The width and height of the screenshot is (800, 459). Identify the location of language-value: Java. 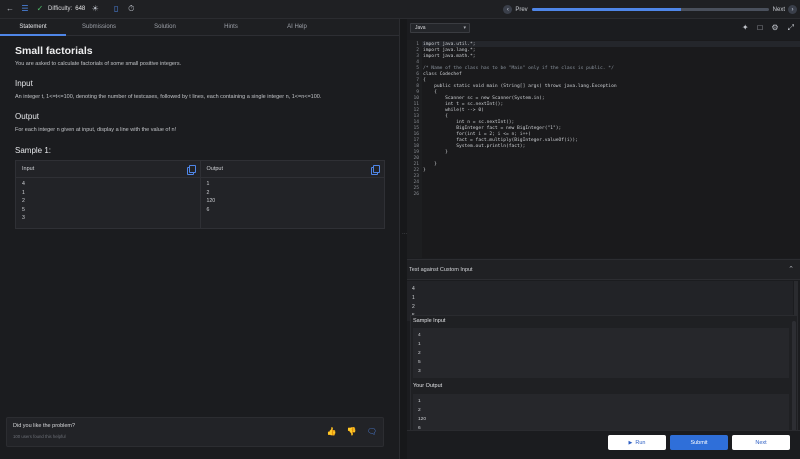
(420, 28).